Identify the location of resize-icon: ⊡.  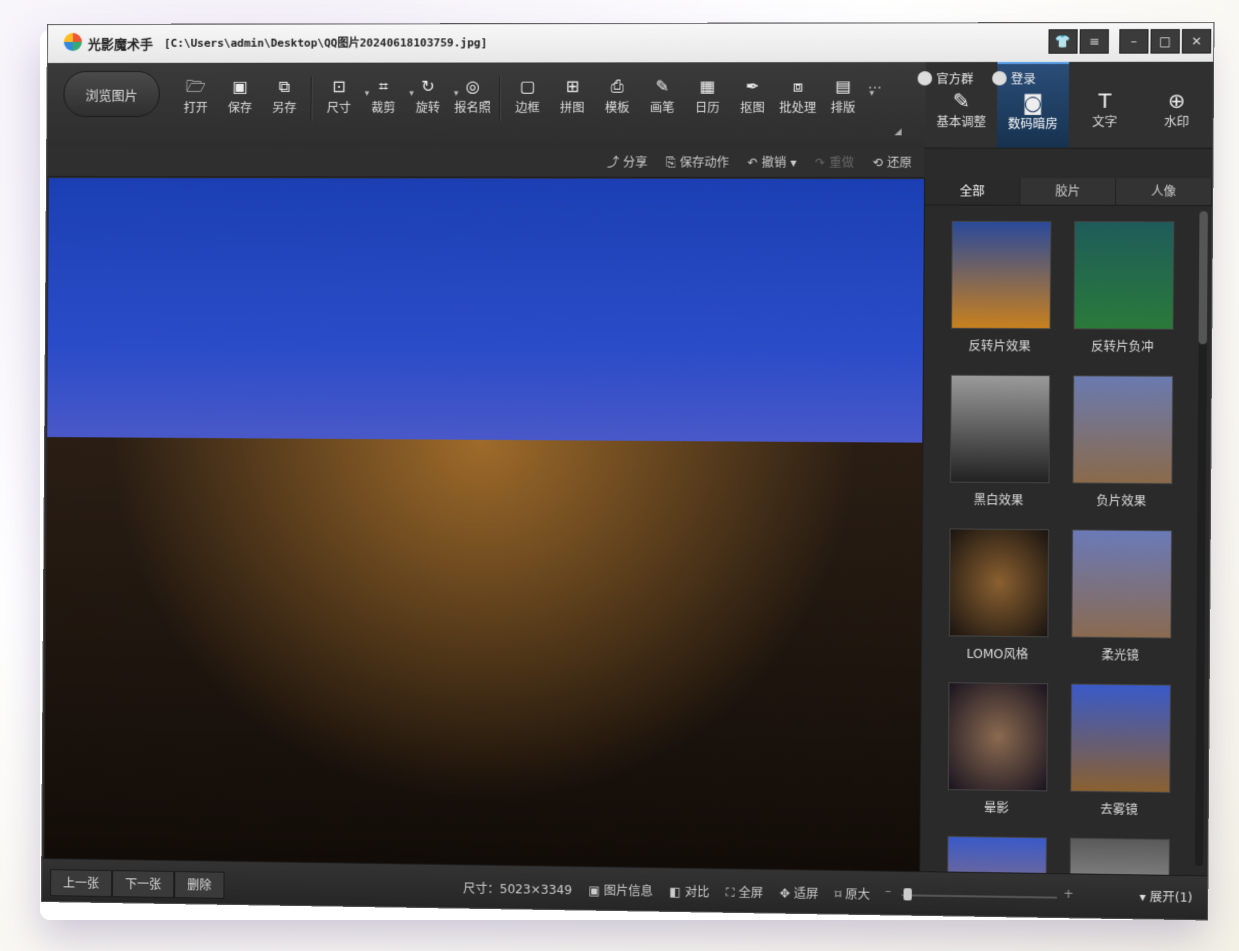
(339, 87).